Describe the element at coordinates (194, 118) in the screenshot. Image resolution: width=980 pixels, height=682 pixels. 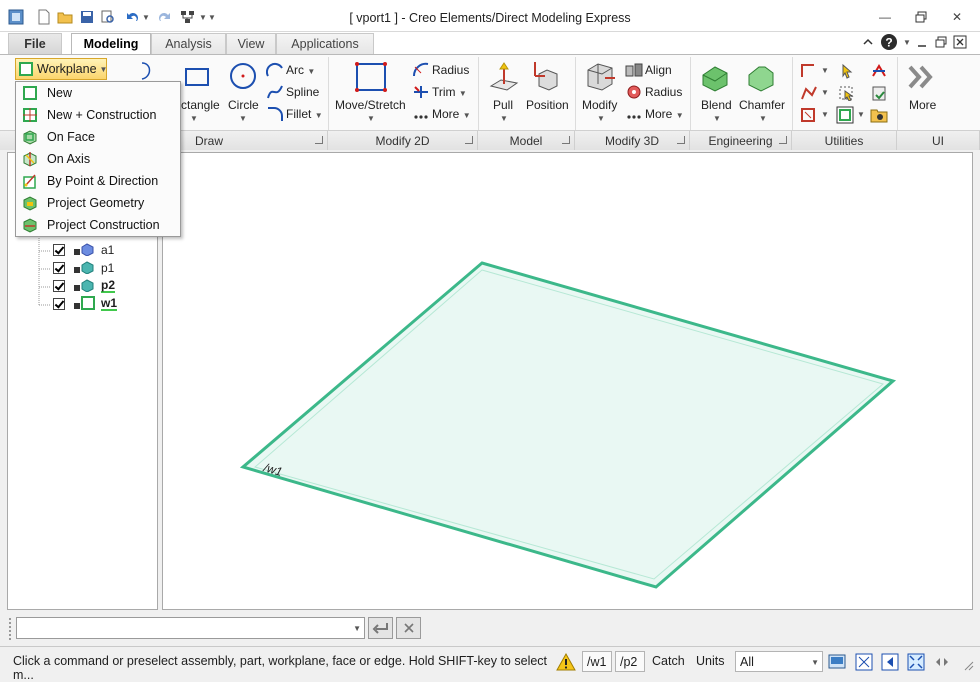
I see `rectangle-dropdown-icon: ▼` at that location.